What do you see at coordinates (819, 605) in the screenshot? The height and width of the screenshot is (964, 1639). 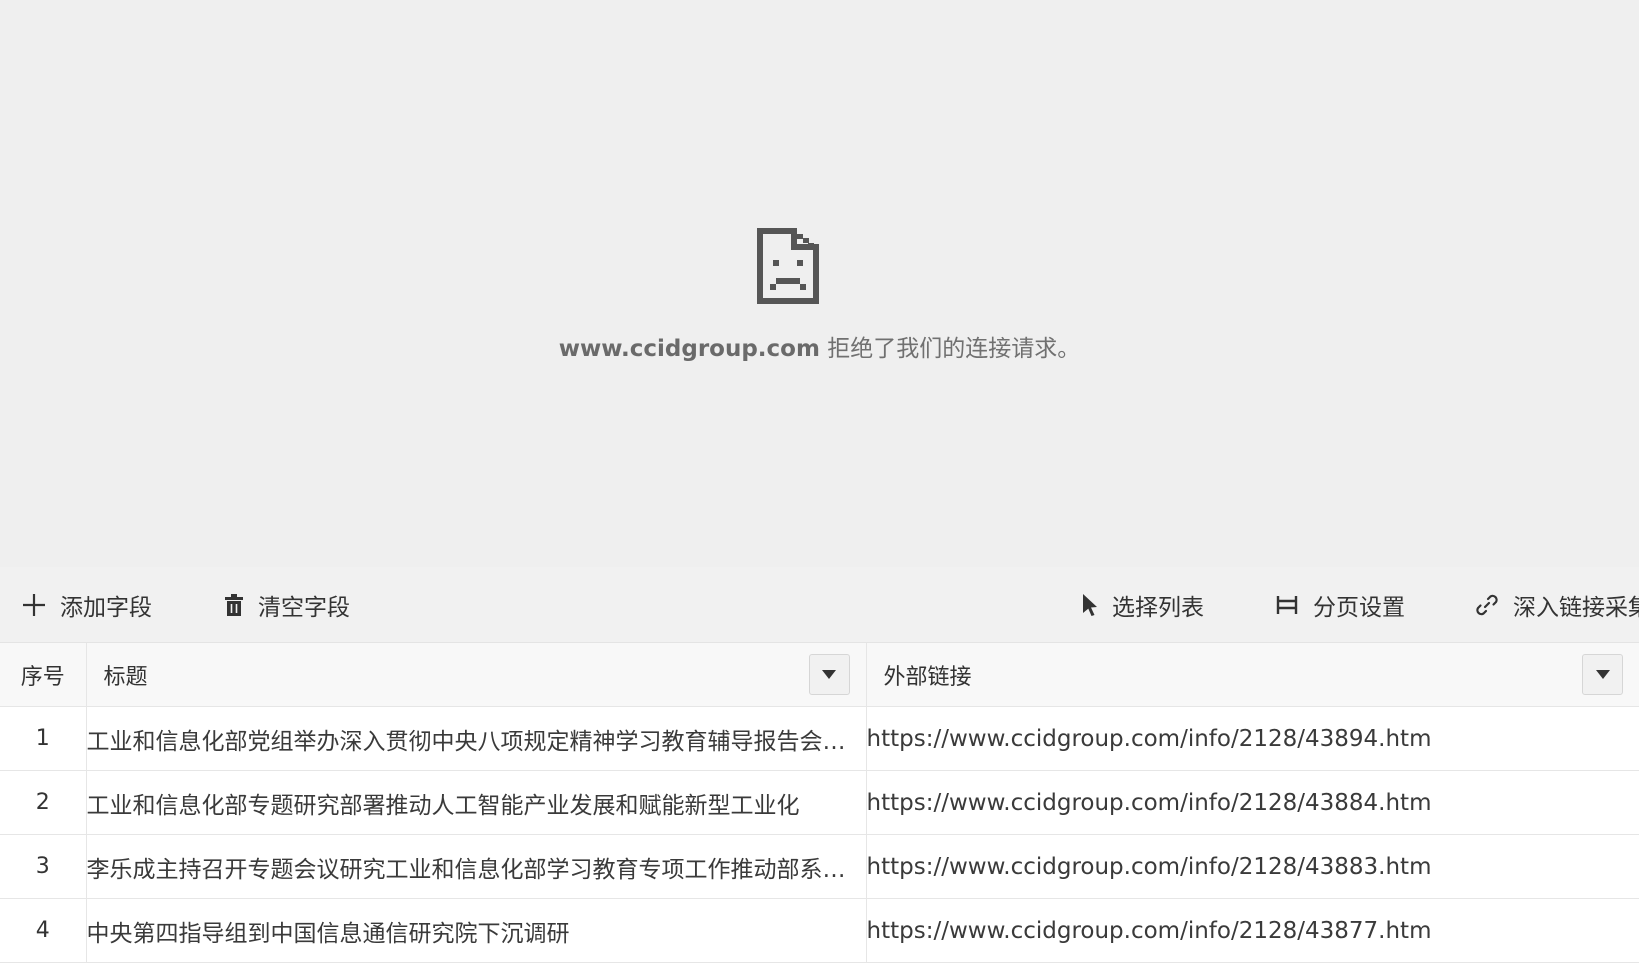 I see `field-toolbar: 添加字段 清空字段 选择列表 分页设置 深入链接采集` at bounding box center [819, 605].